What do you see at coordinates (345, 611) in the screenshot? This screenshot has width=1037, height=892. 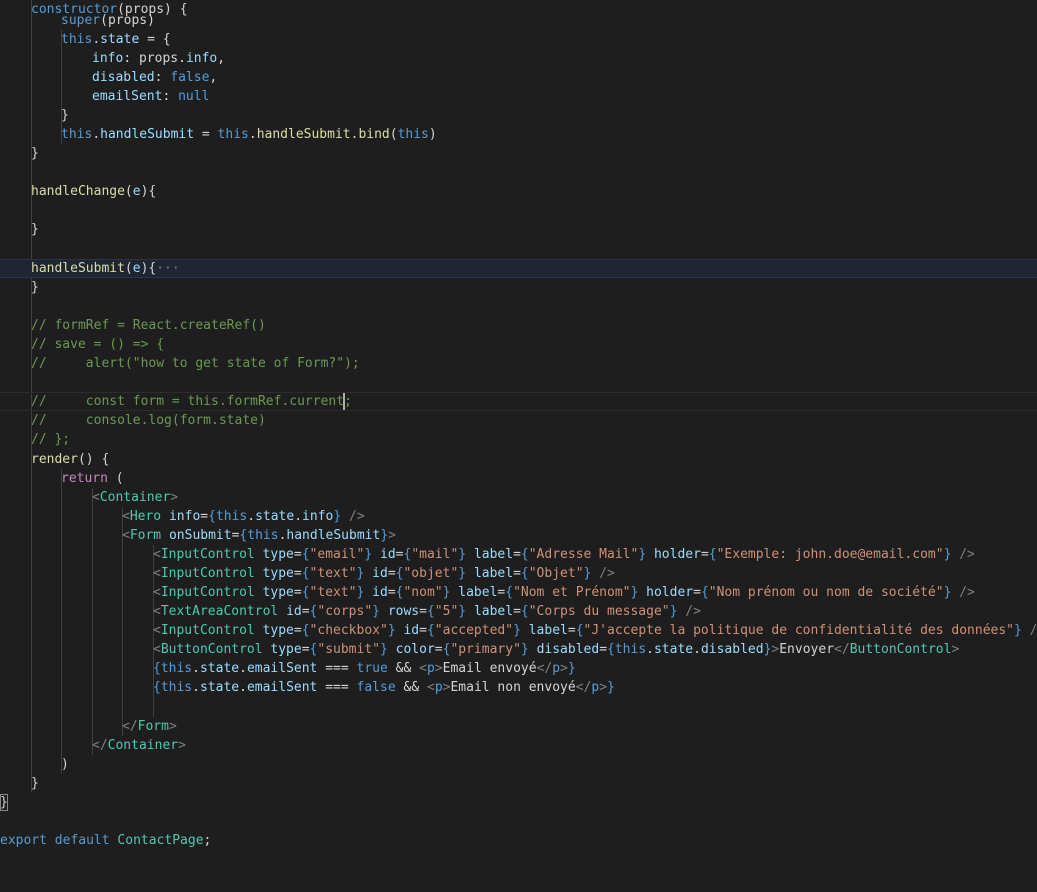 I see `code-token: "corps"` at bounding box center [345, 611].